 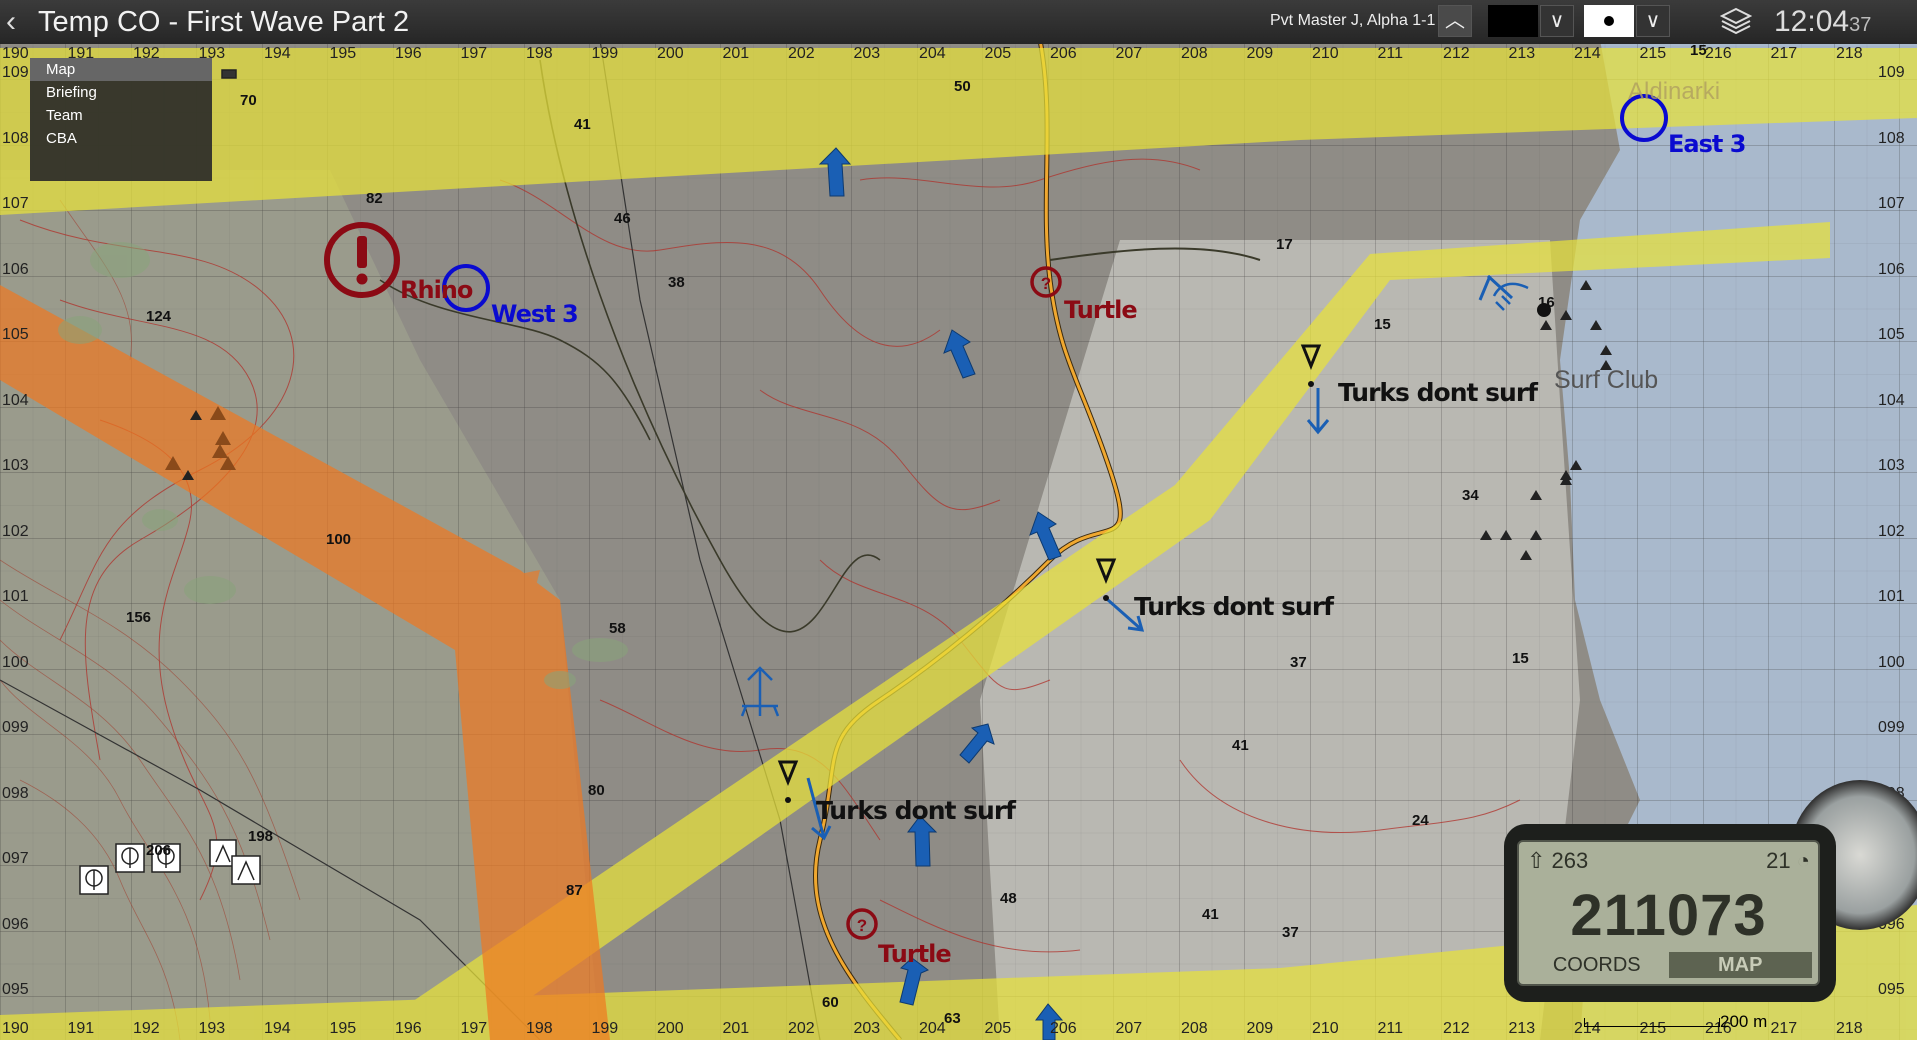 I want to click on grid-label-y: 098, so click(x=15, y=793).